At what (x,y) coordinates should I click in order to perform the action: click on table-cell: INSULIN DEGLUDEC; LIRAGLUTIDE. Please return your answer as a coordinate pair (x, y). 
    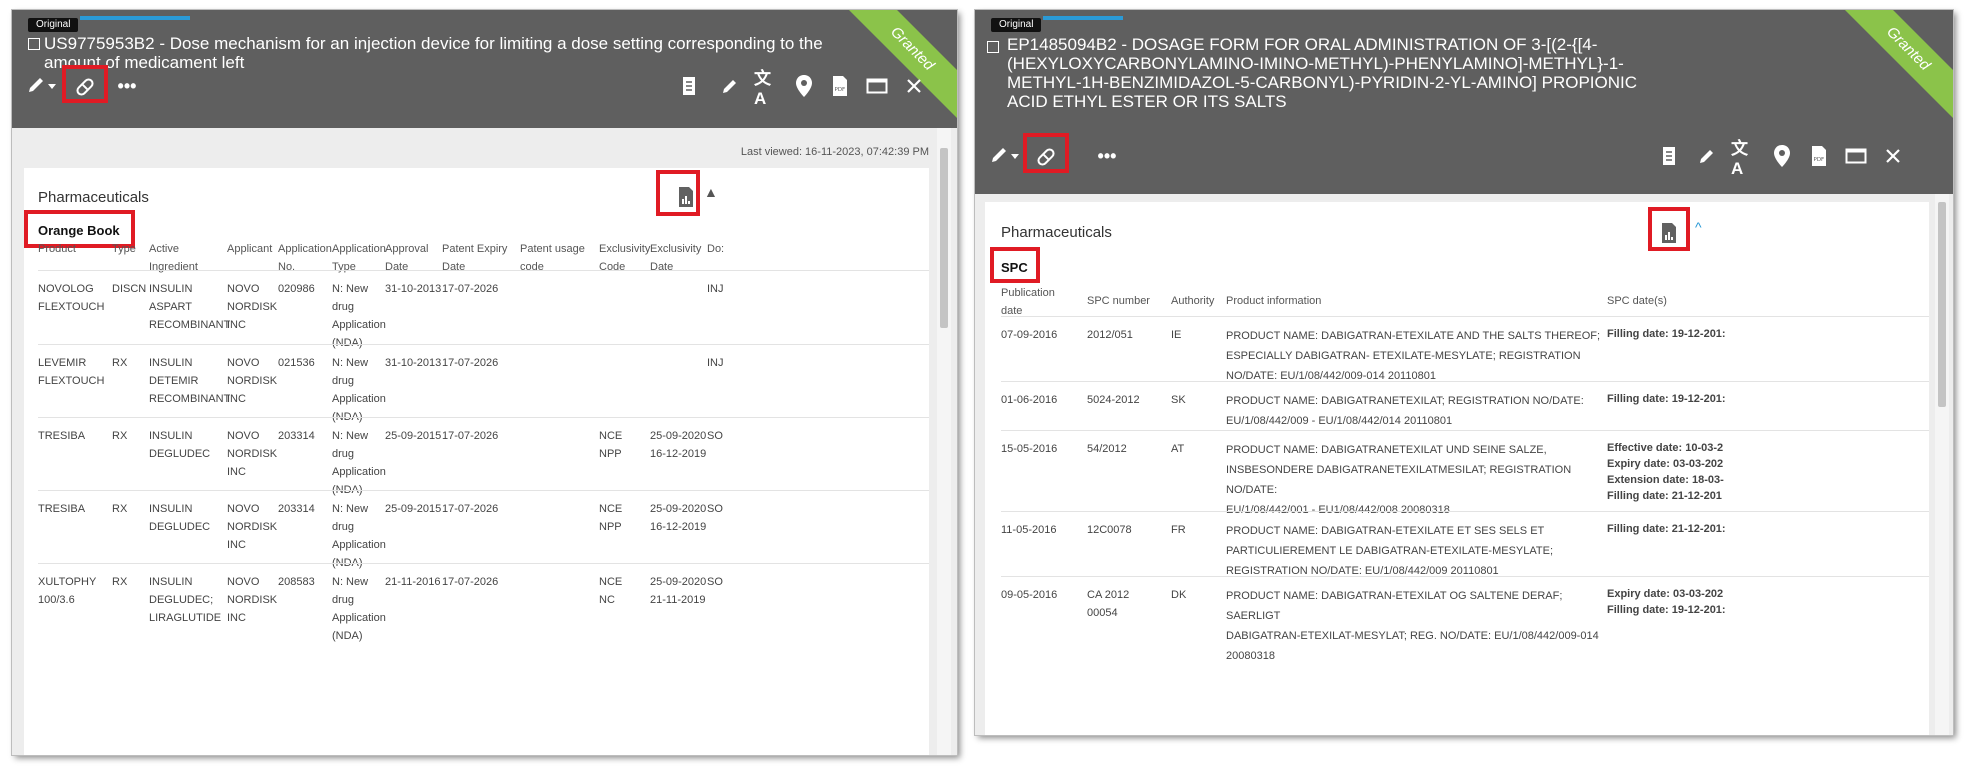
    Looking at the image, I should click on (185, 600).